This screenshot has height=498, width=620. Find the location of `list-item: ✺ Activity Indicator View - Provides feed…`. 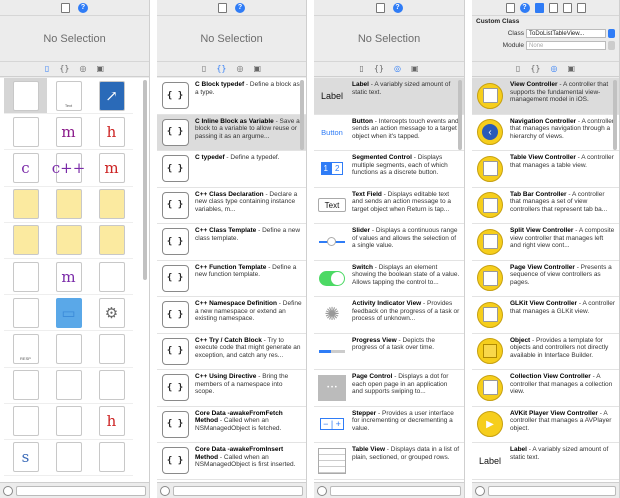

list-item: ✺ Activity Indicator View - Provides feed… is located at coordinates (389, 315).